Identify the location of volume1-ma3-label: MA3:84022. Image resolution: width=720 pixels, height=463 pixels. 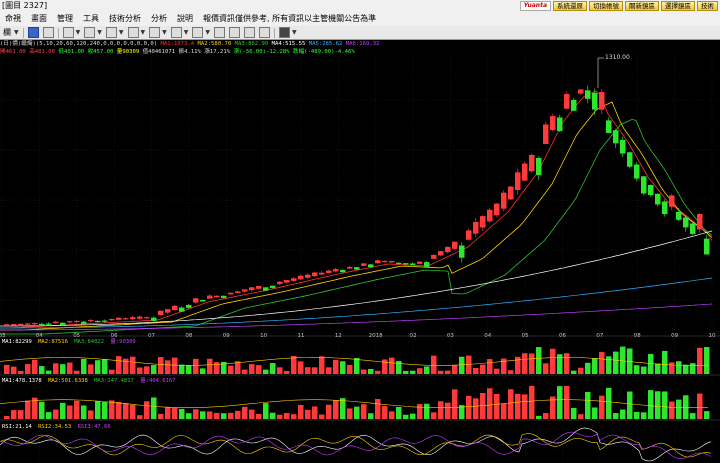
(89, 342).